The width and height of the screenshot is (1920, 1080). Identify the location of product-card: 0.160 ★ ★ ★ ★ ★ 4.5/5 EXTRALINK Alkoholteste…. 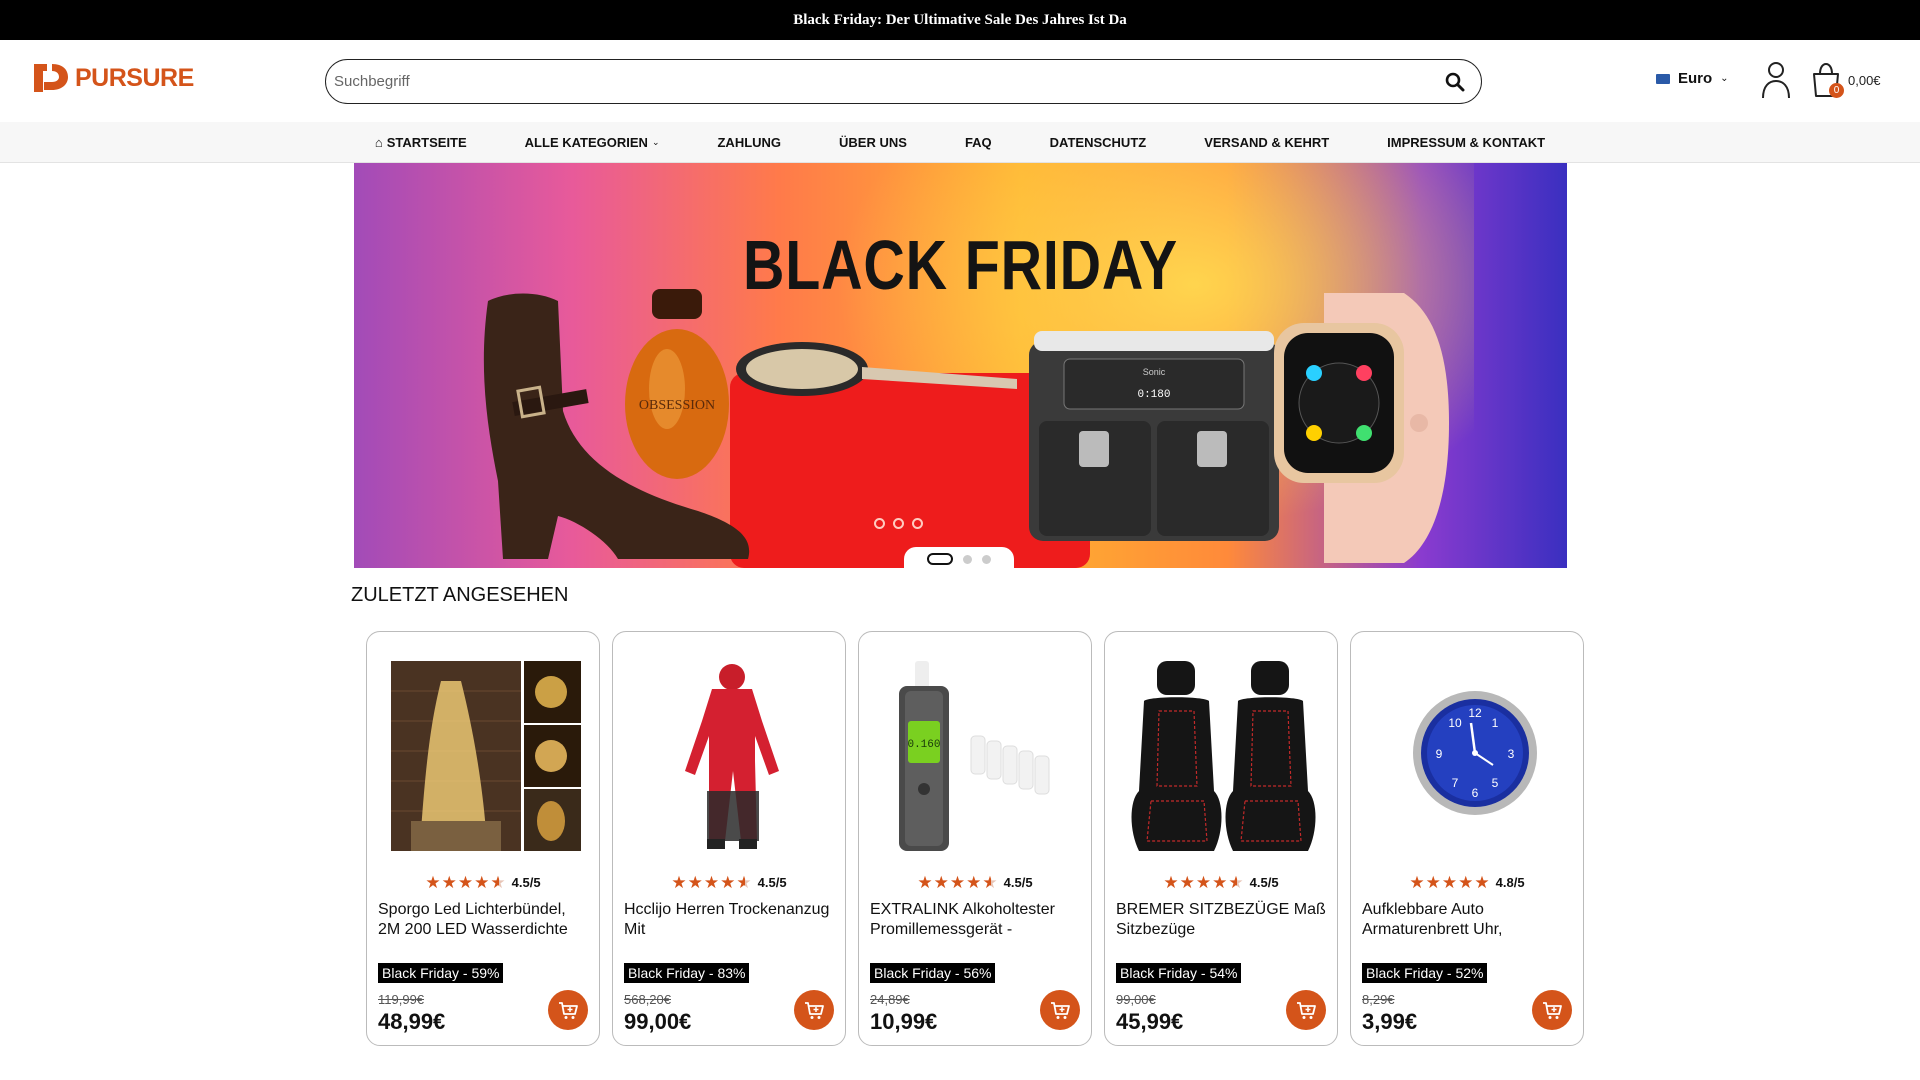
(975, 838).